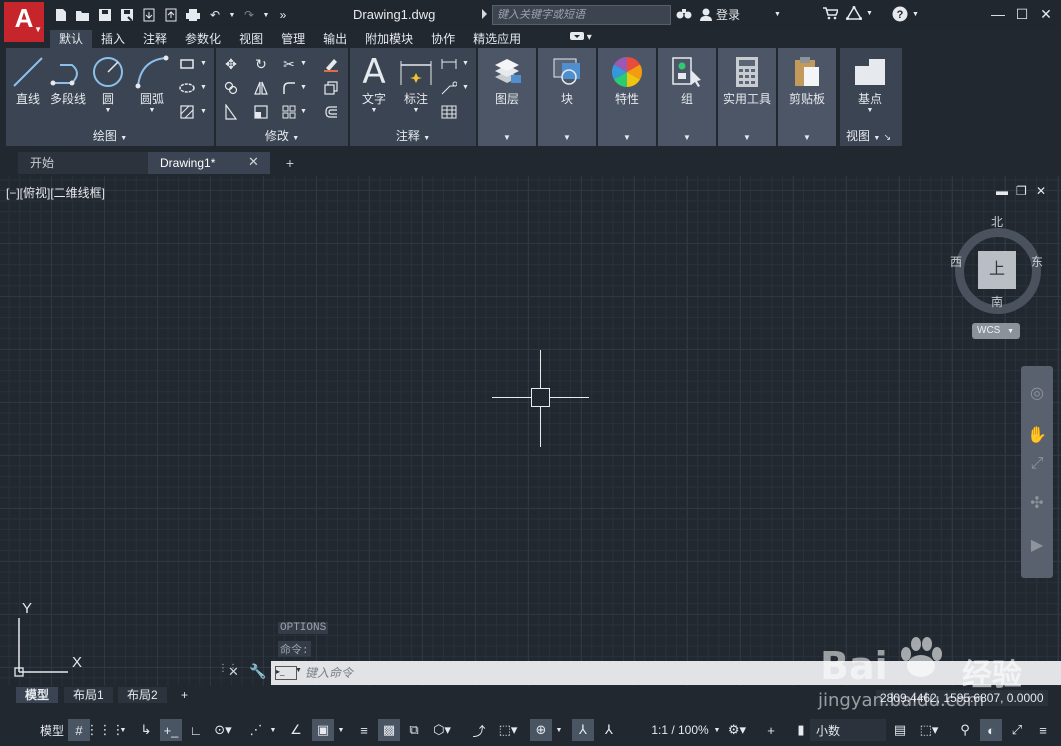 The height and width of the screenshot is (746, 1061). I want to click on offset-icon, so click(331, 112).